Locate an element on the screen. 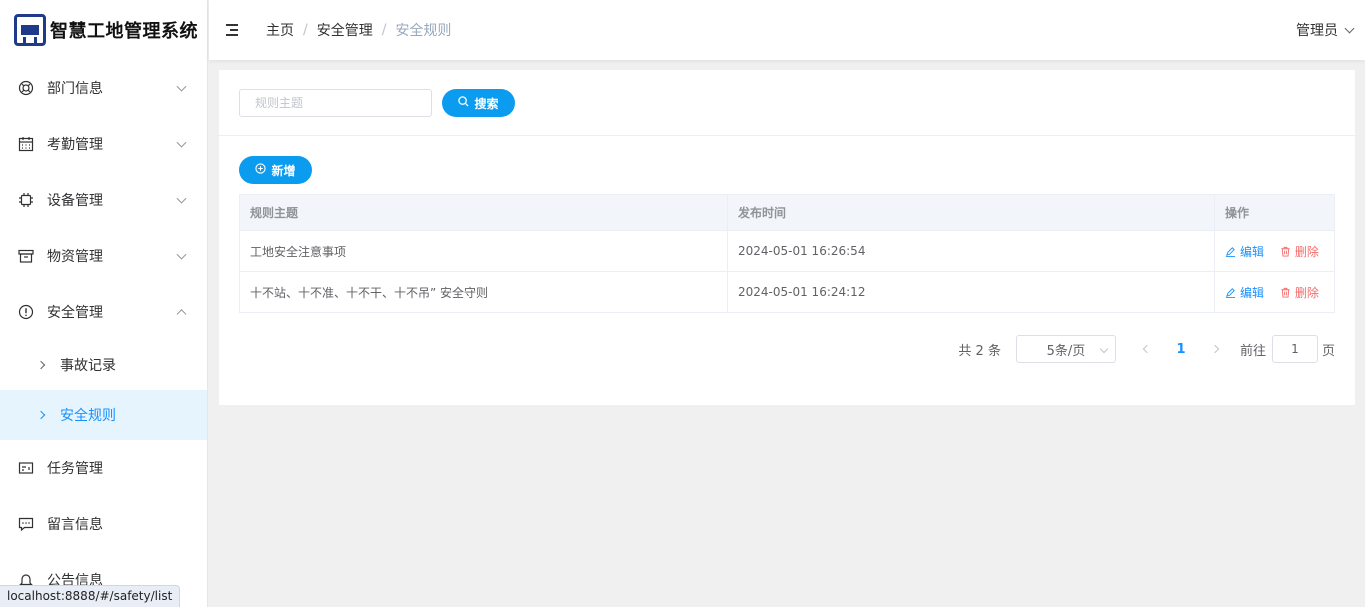 This screenshot has height=607, width=1365. sidebar-subitem-label: 事故记录 is located at coordinates (88, 366).